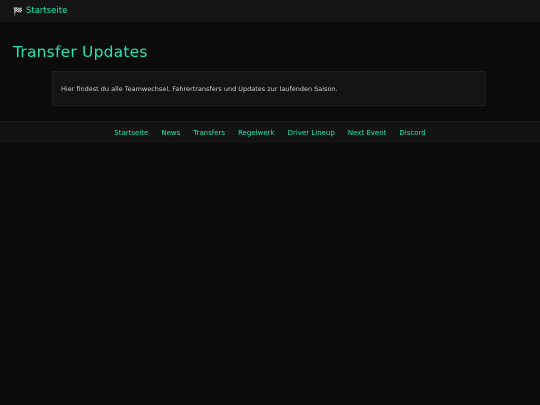  What do you see at coordinates (412, 133) in the screenshot?
I see `nav-discord: Discord` at bounding box center [412, 133].